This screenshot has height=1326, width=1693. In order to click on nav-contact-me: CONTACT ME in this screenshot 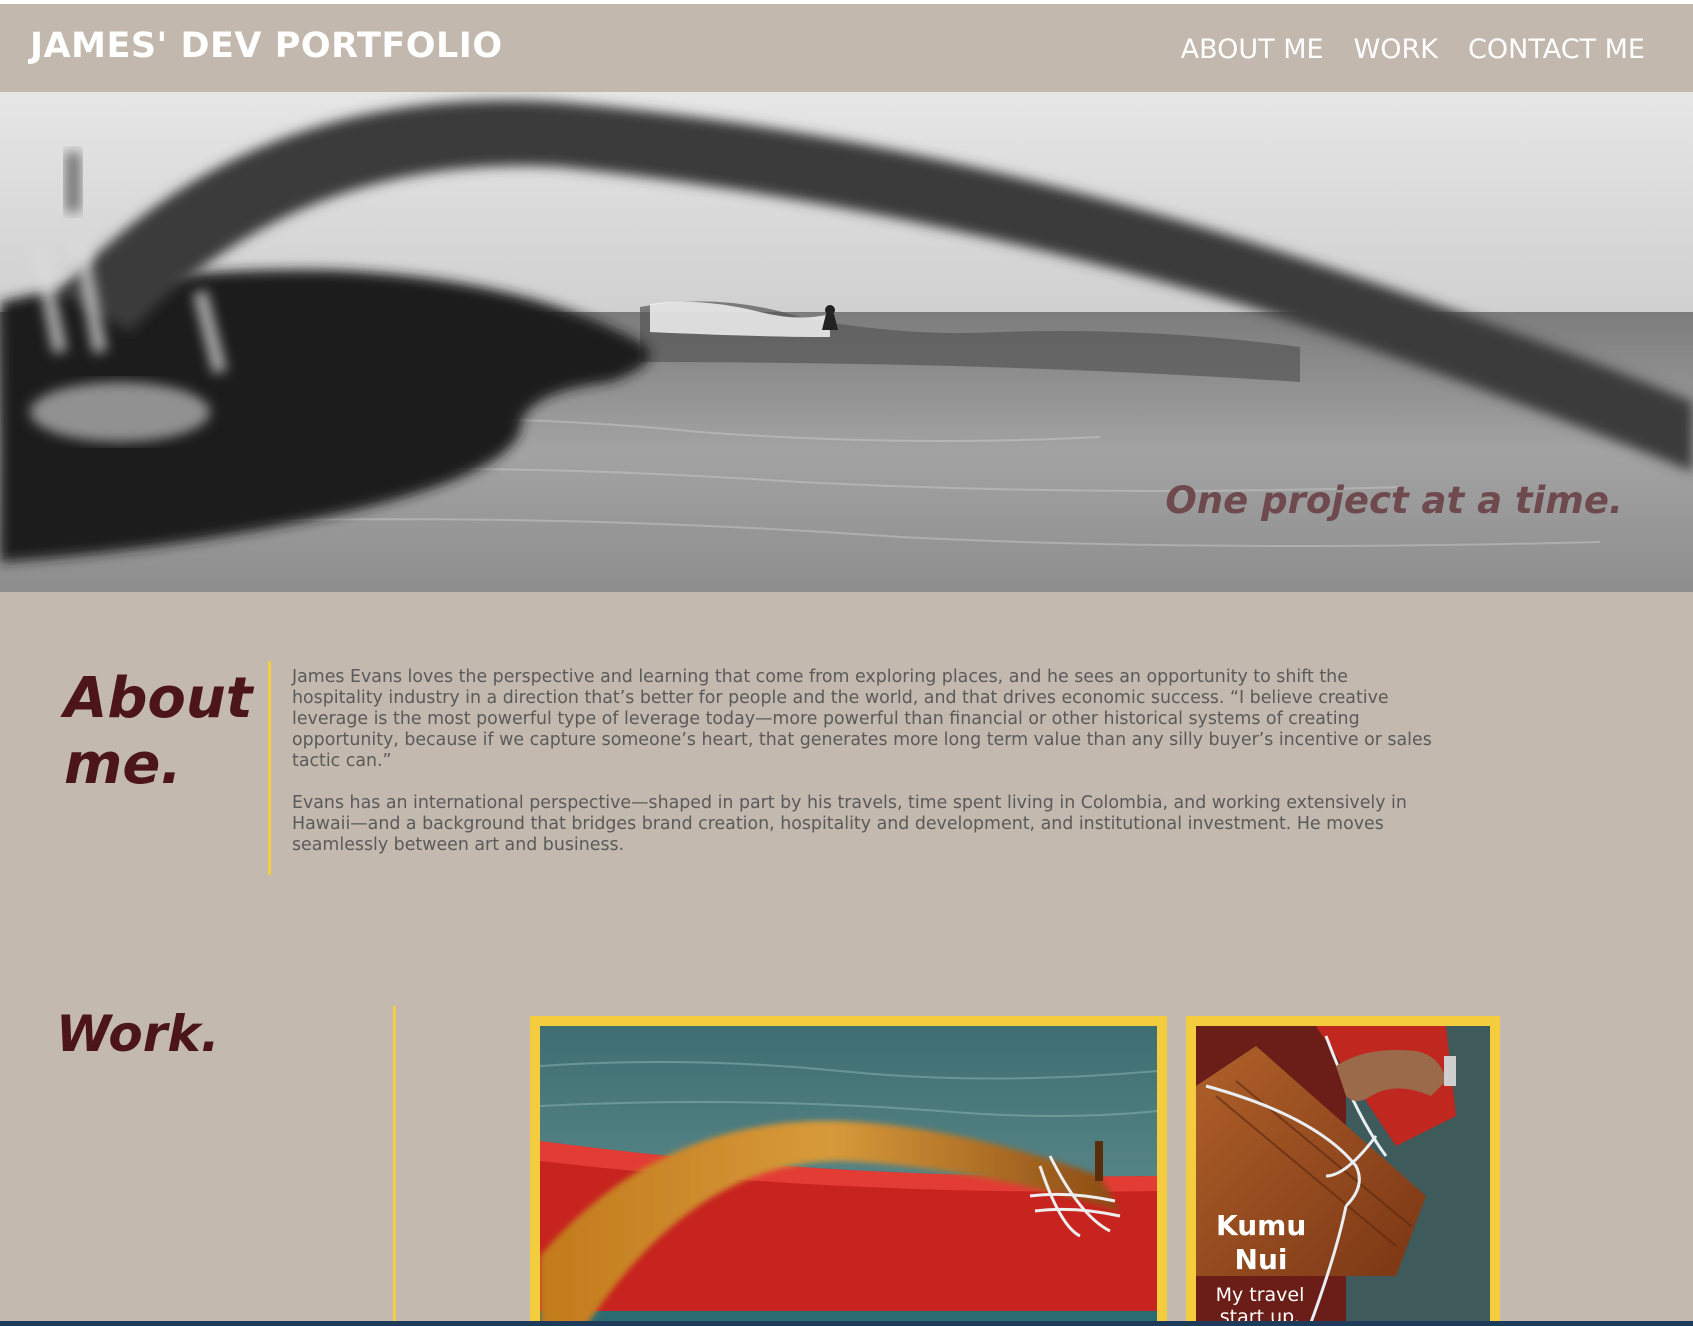, I will do `click(1556, 49)`.